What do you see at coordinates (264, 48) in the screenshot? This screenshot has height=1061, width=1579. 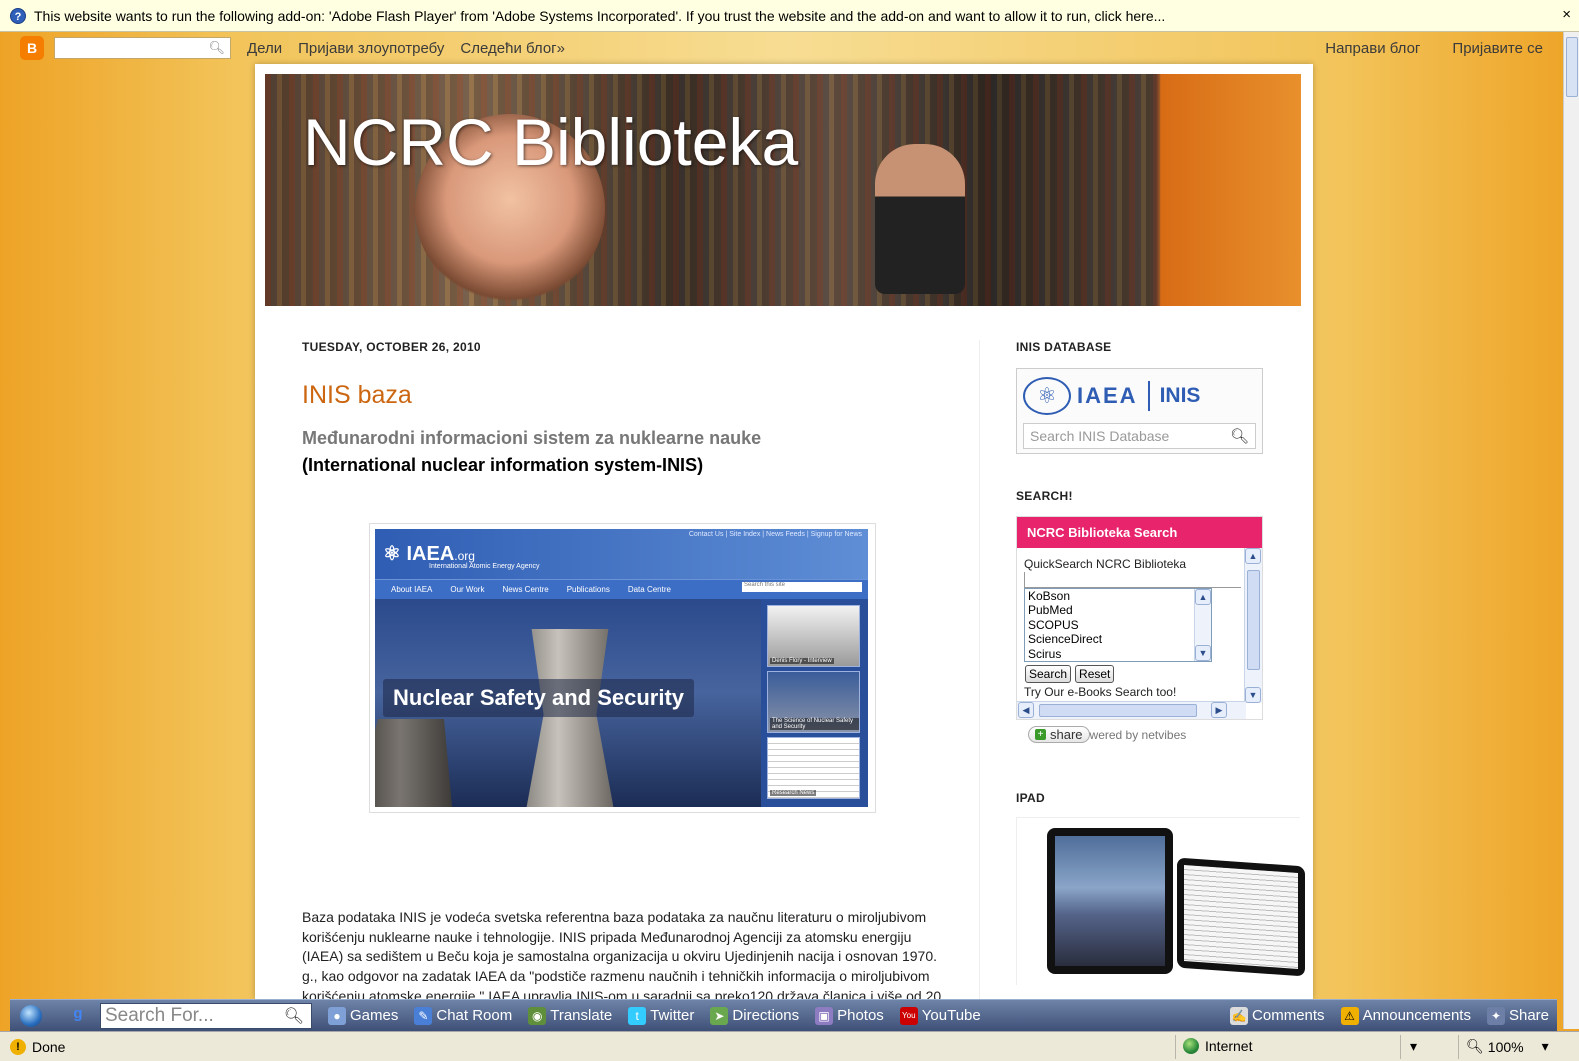 I see `share-link: Дели` at bounding box center [264, 48].